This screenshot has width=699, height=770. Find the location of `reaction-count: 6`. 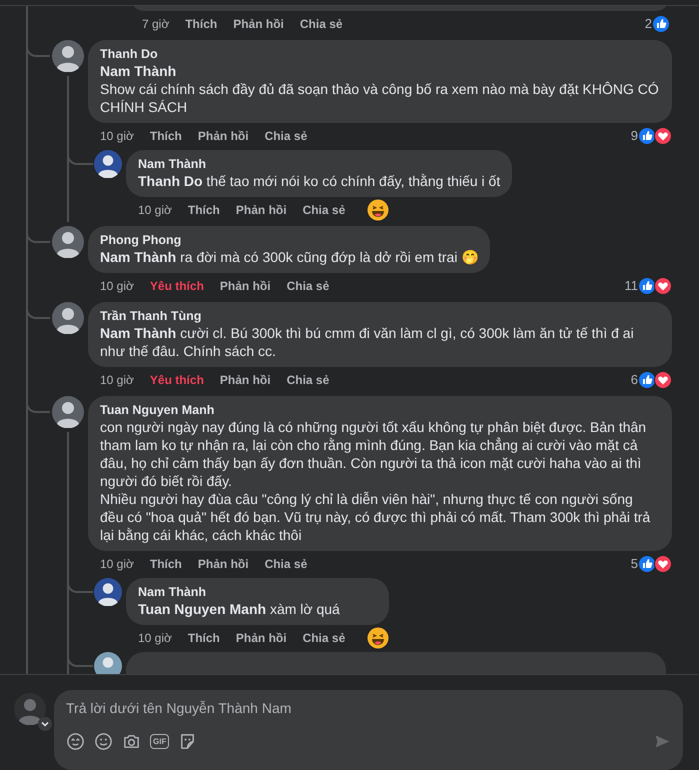

reaction-count: 6 is located at coordinates (634, 379).